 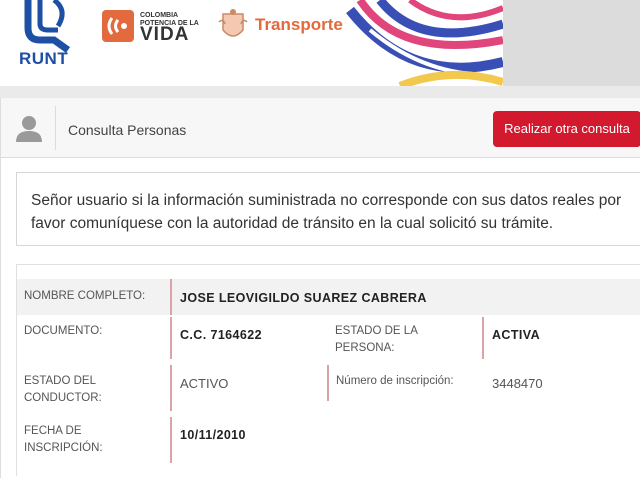 What do you see at coordinates (118, 26) in the screenshot?
I see `colombia-logo-icon` at bounding box center [118, 26].